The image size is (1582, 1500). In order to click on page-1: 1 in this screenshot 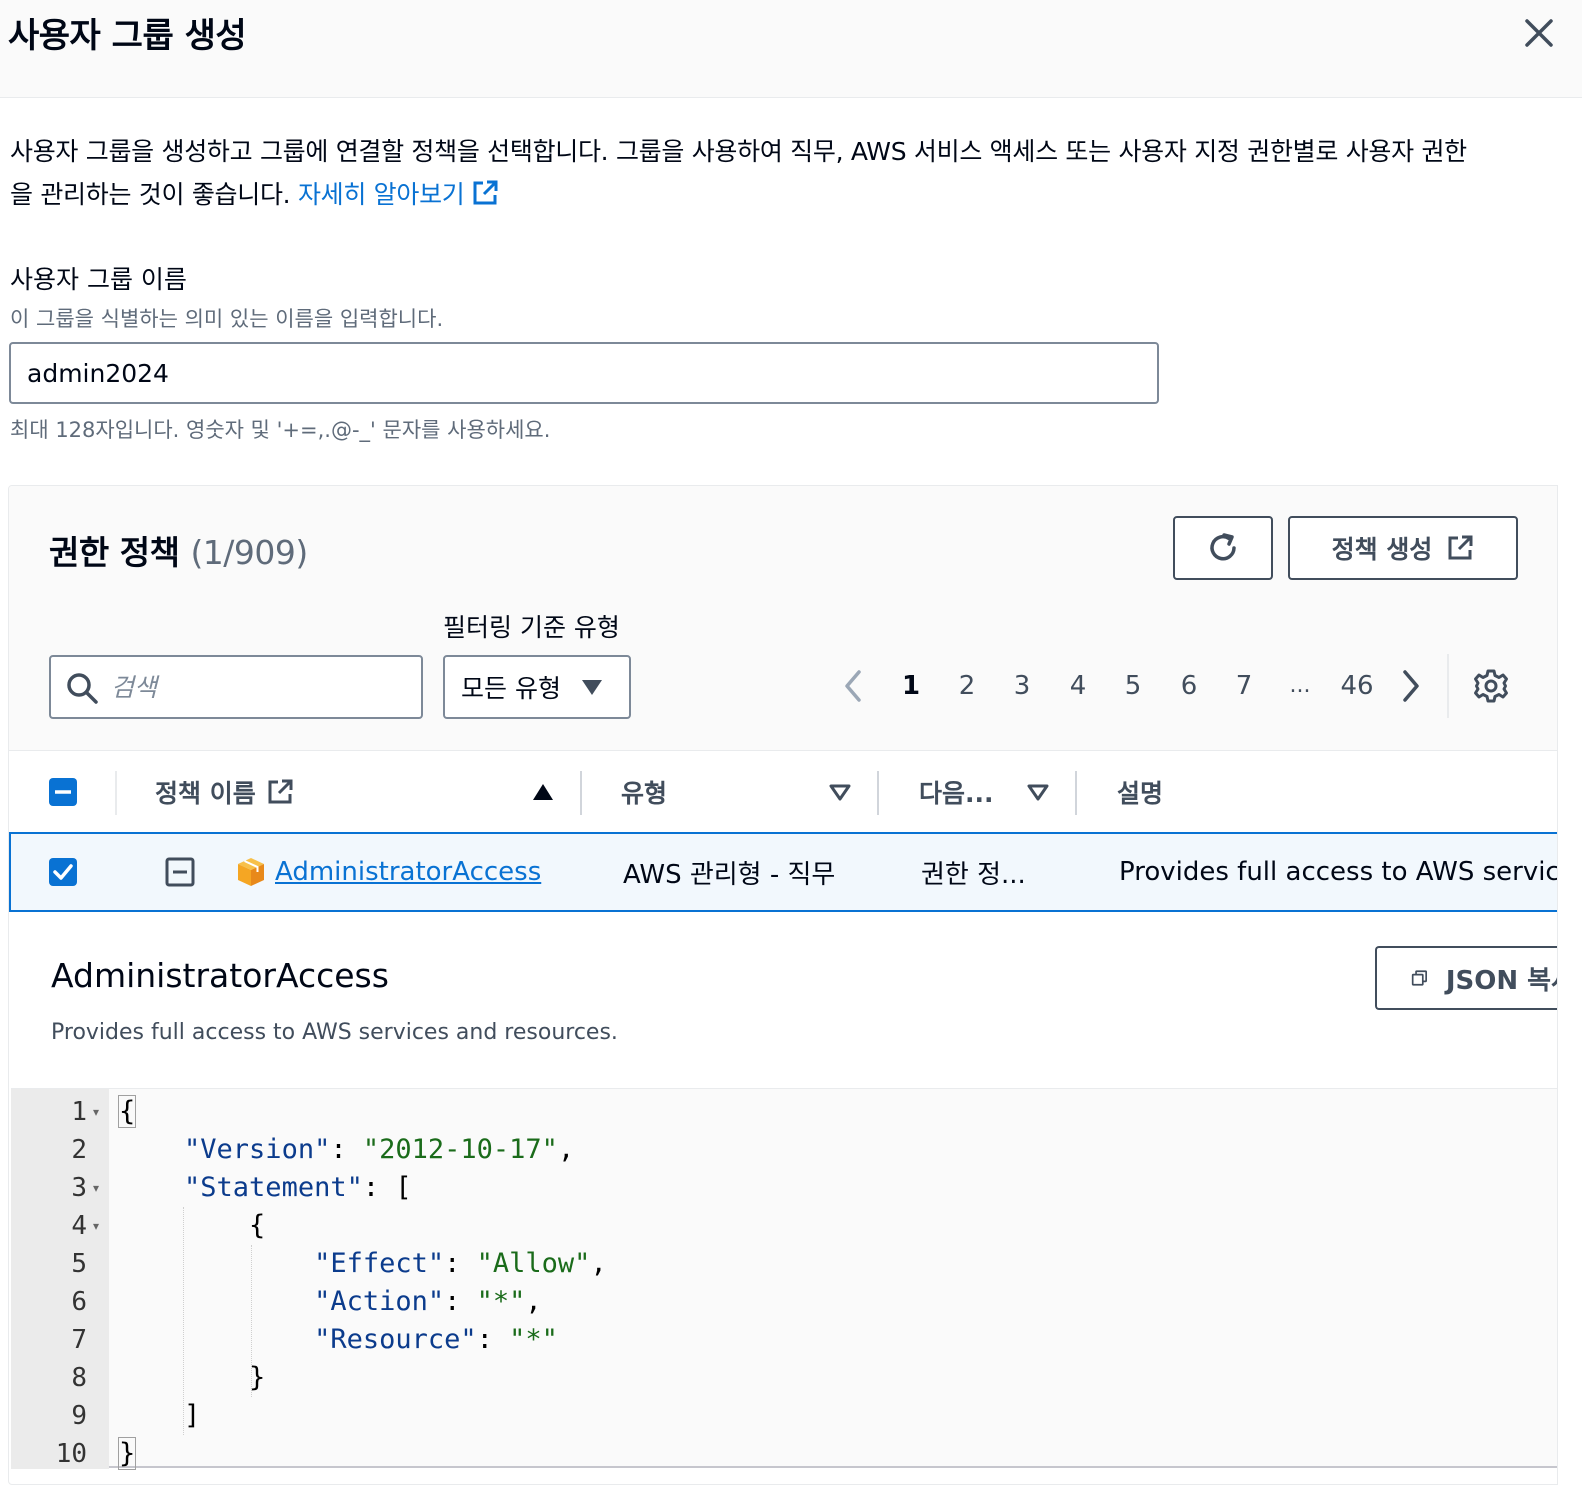, I will do `click(911, 686)`.